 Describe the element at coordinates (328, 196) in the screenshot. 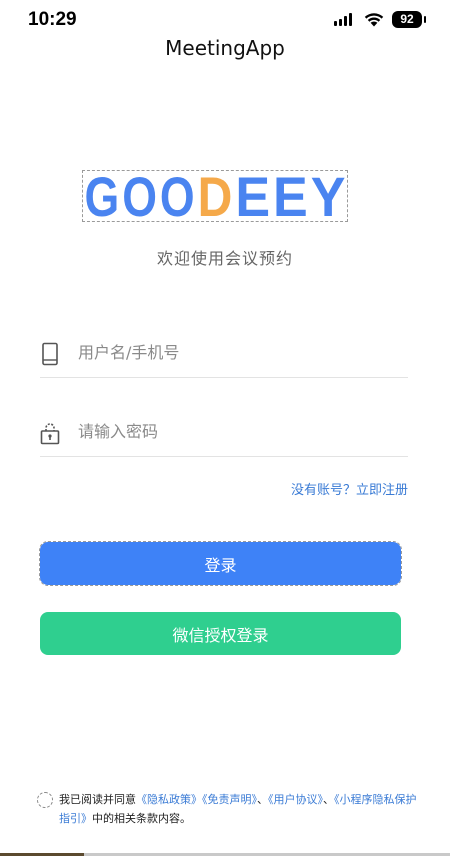

I see `logo-letter: Y` at that location.